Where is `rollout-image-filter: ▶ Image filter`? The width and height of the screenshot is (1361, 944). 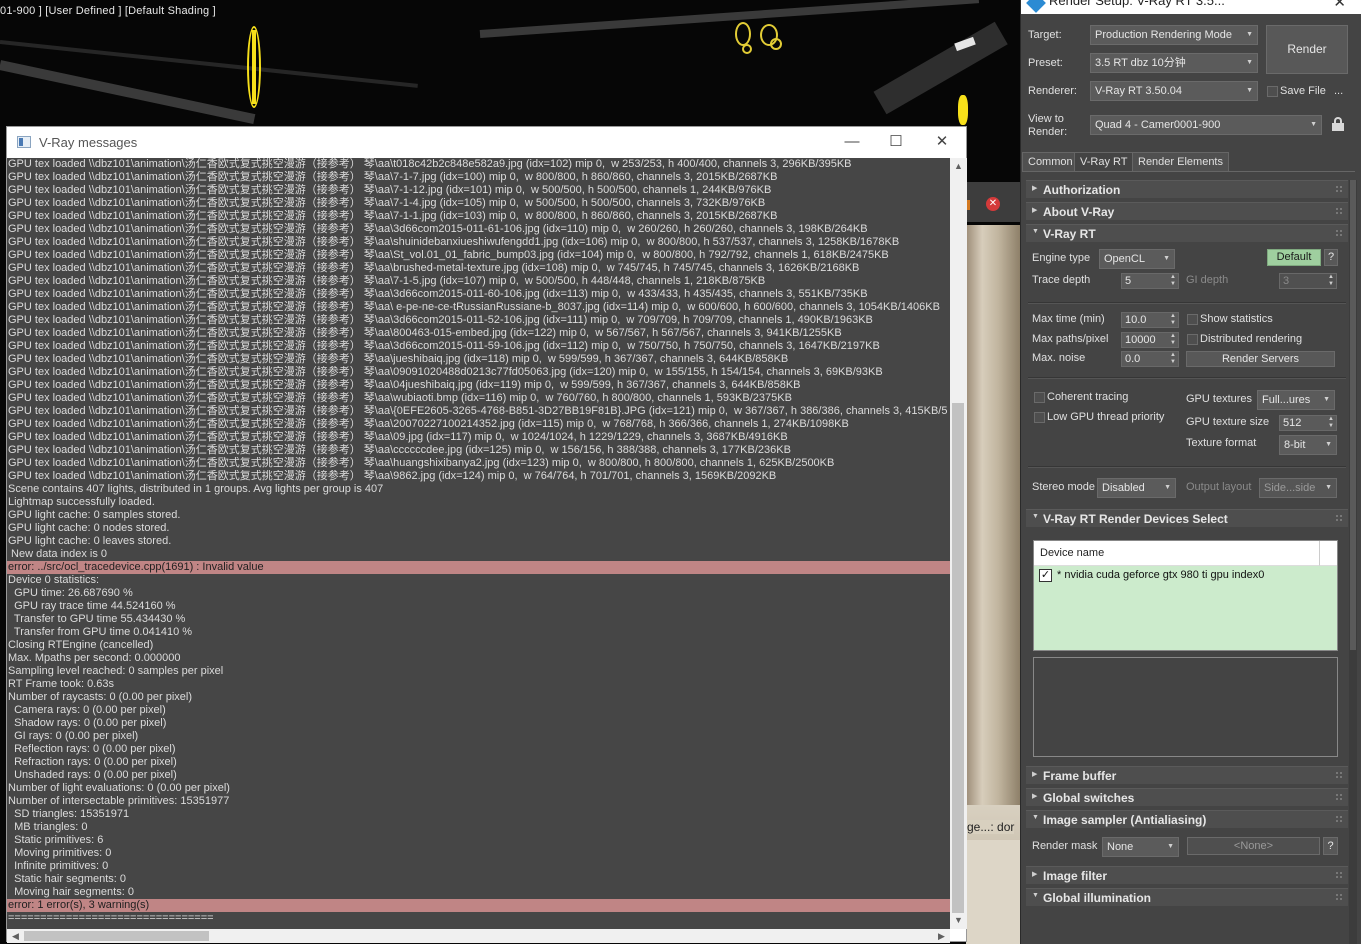 rollout-image-filter: ▶ Image filter is located at coordinates (1187, 875).